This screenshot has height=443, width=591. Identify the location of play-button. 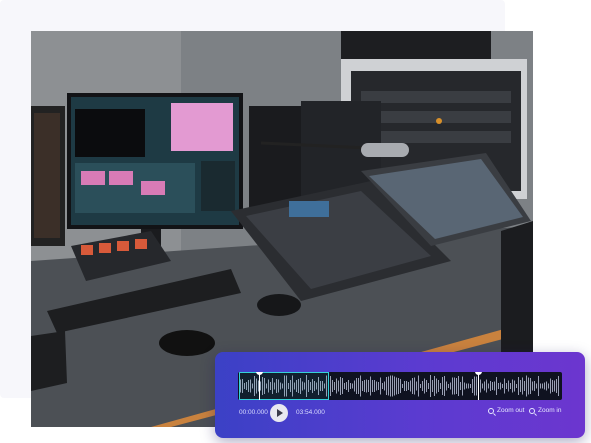
(279, 413).